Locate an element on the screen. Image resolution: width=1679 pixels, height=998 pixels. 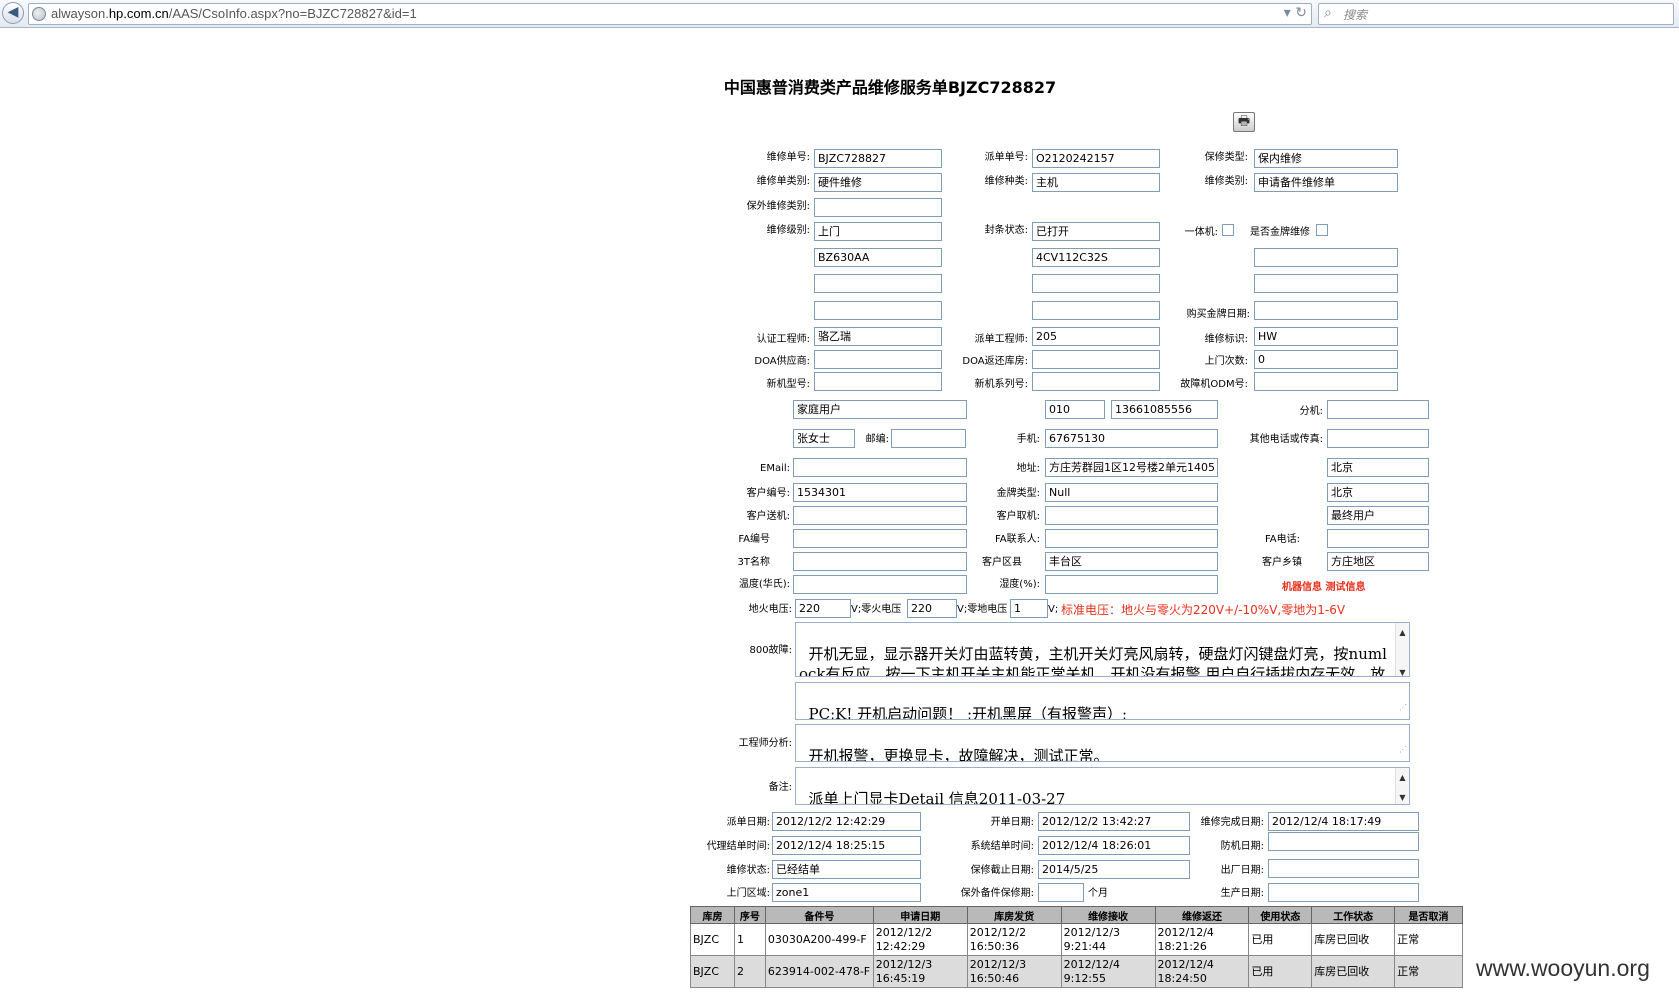
out-warranty-category-field is located at coordinates (878, 207).